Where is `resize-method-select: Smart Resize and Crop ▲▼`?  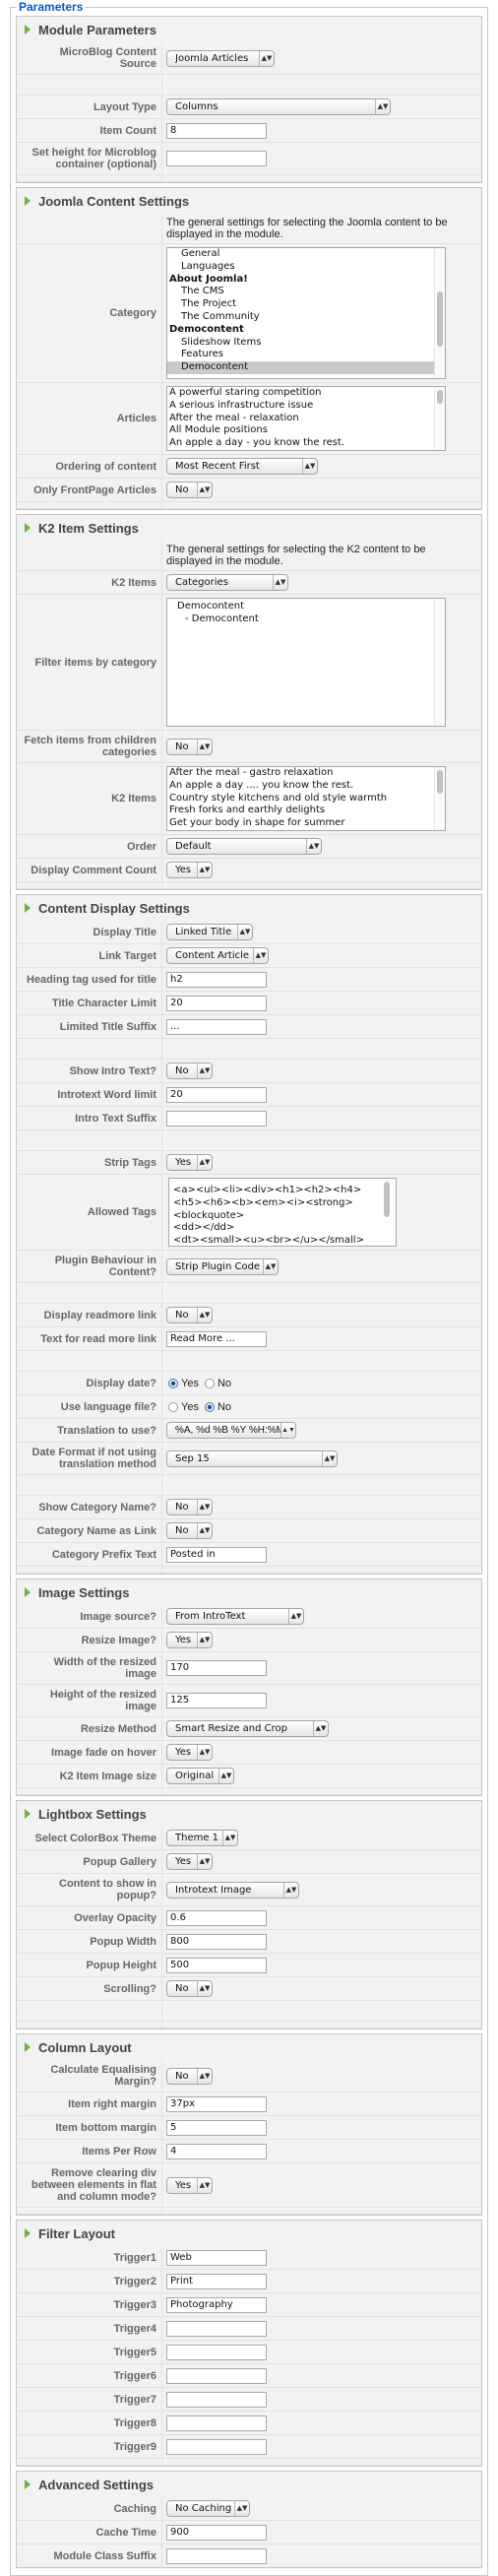 resize-method-select: Smart Resize and Crop ▲▼ is located at coordinates (247, 1728).